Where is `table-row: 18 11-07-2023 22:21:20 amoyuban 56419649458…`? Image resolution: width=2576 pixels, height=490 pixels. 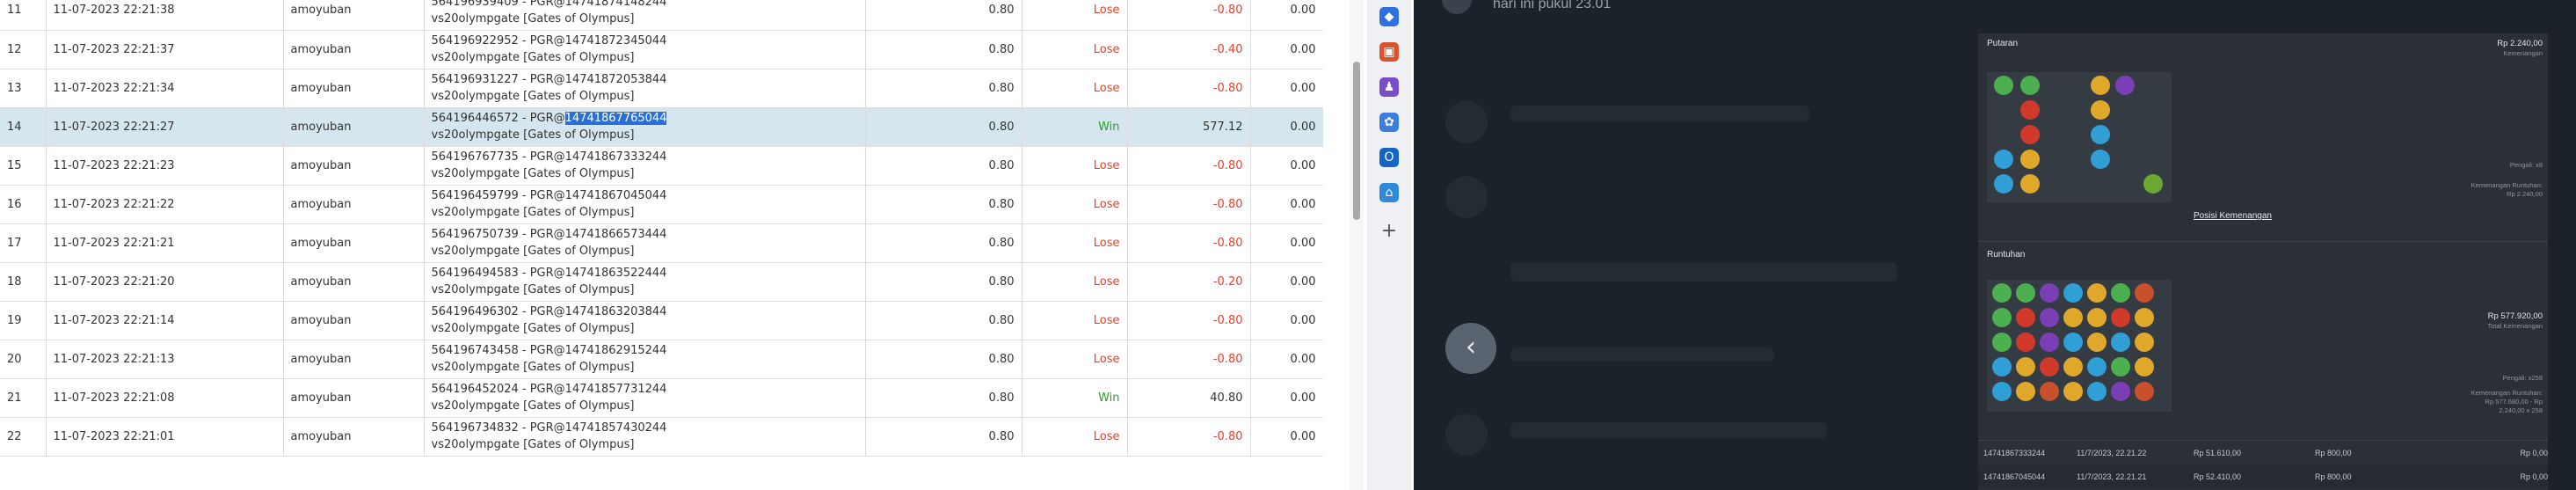 table-row: 18 11-07-2023 22:21:20 amoyuban 56419649458… is located at coordinates (661, 282).